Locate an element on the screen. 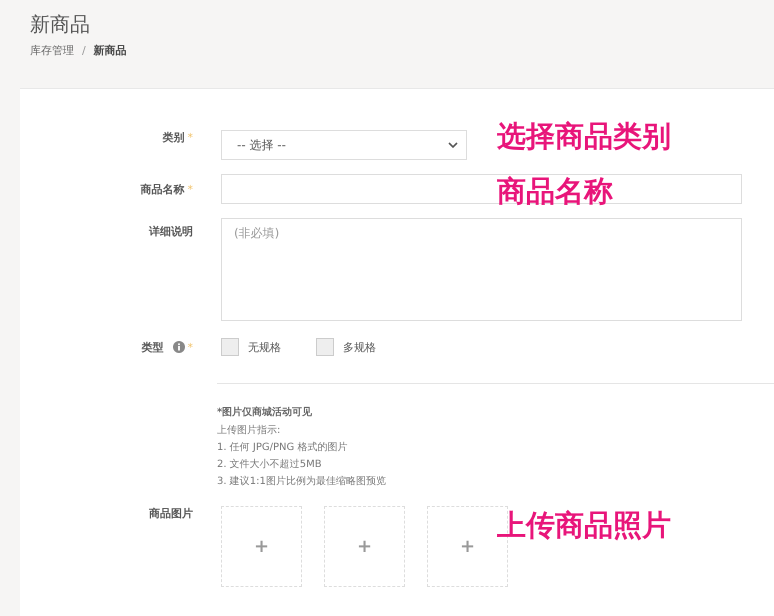  field-label: 商品图片 is located at coordinates (171, 513).